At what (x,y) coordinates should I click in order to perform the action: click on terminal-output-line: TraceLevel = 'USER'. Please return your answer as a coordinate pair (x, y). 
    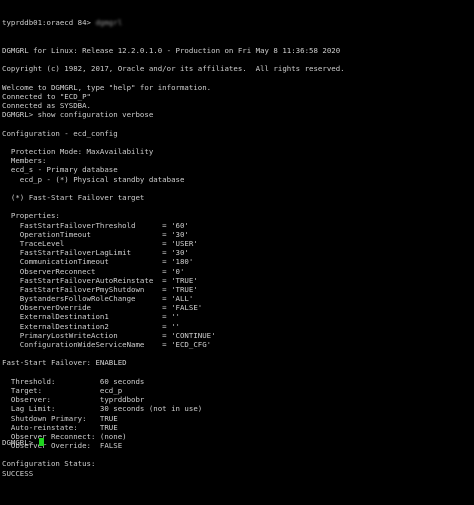
    Looking at the image, I should click on (100, 243).